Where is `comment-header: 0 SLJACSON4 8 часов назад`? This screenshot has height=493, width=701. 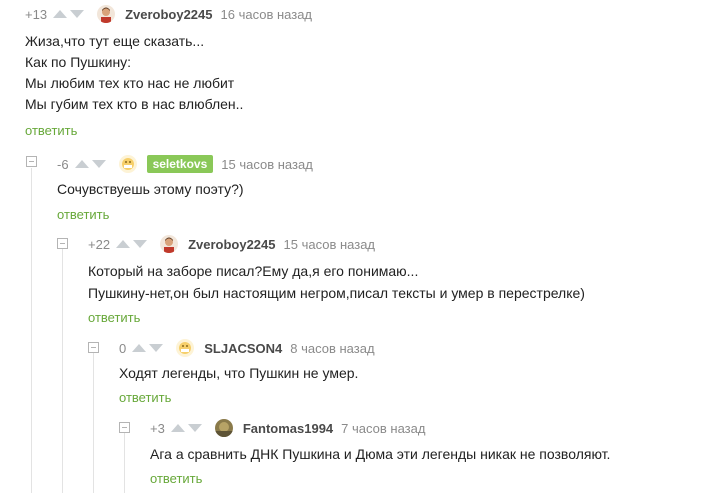 comment-header: 0 SLJACSON4 8 часов назад is located at coordinates (247, 348).